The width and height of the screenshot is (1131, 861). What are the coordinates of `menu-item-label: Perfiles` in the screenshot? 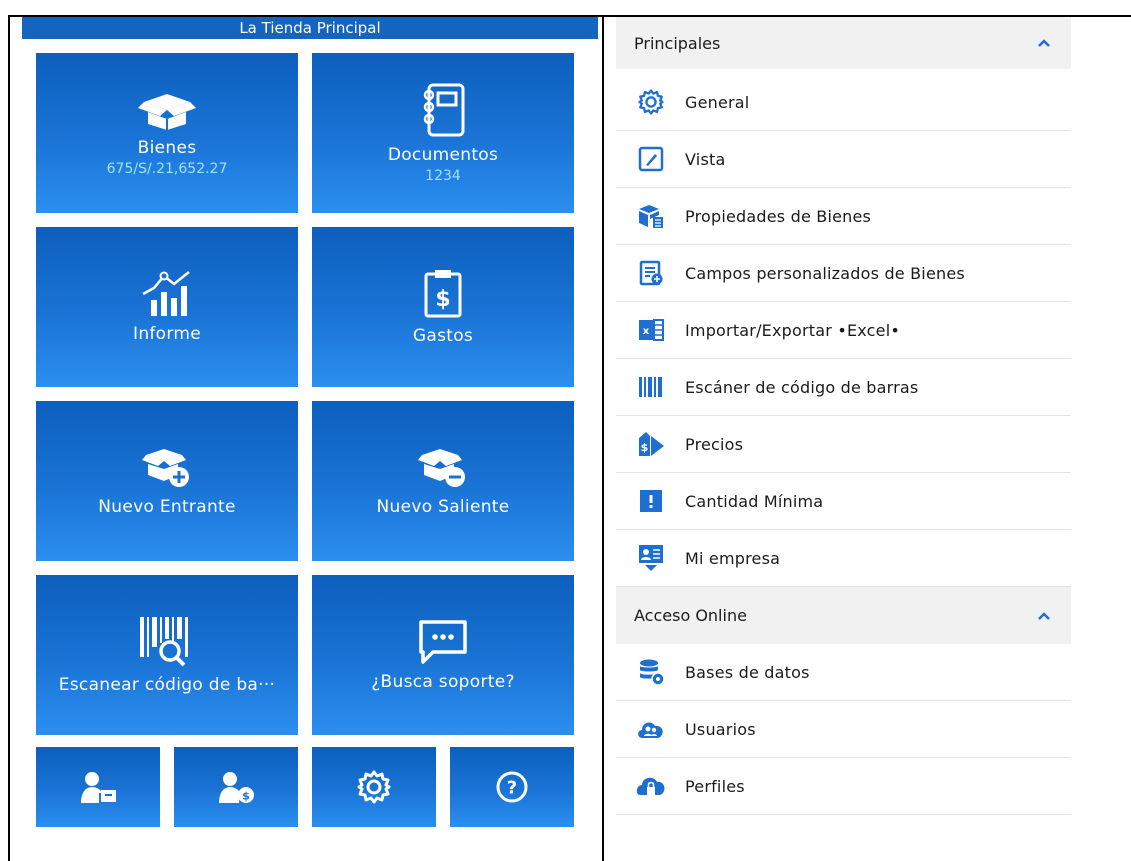 It's located at (715, 786).